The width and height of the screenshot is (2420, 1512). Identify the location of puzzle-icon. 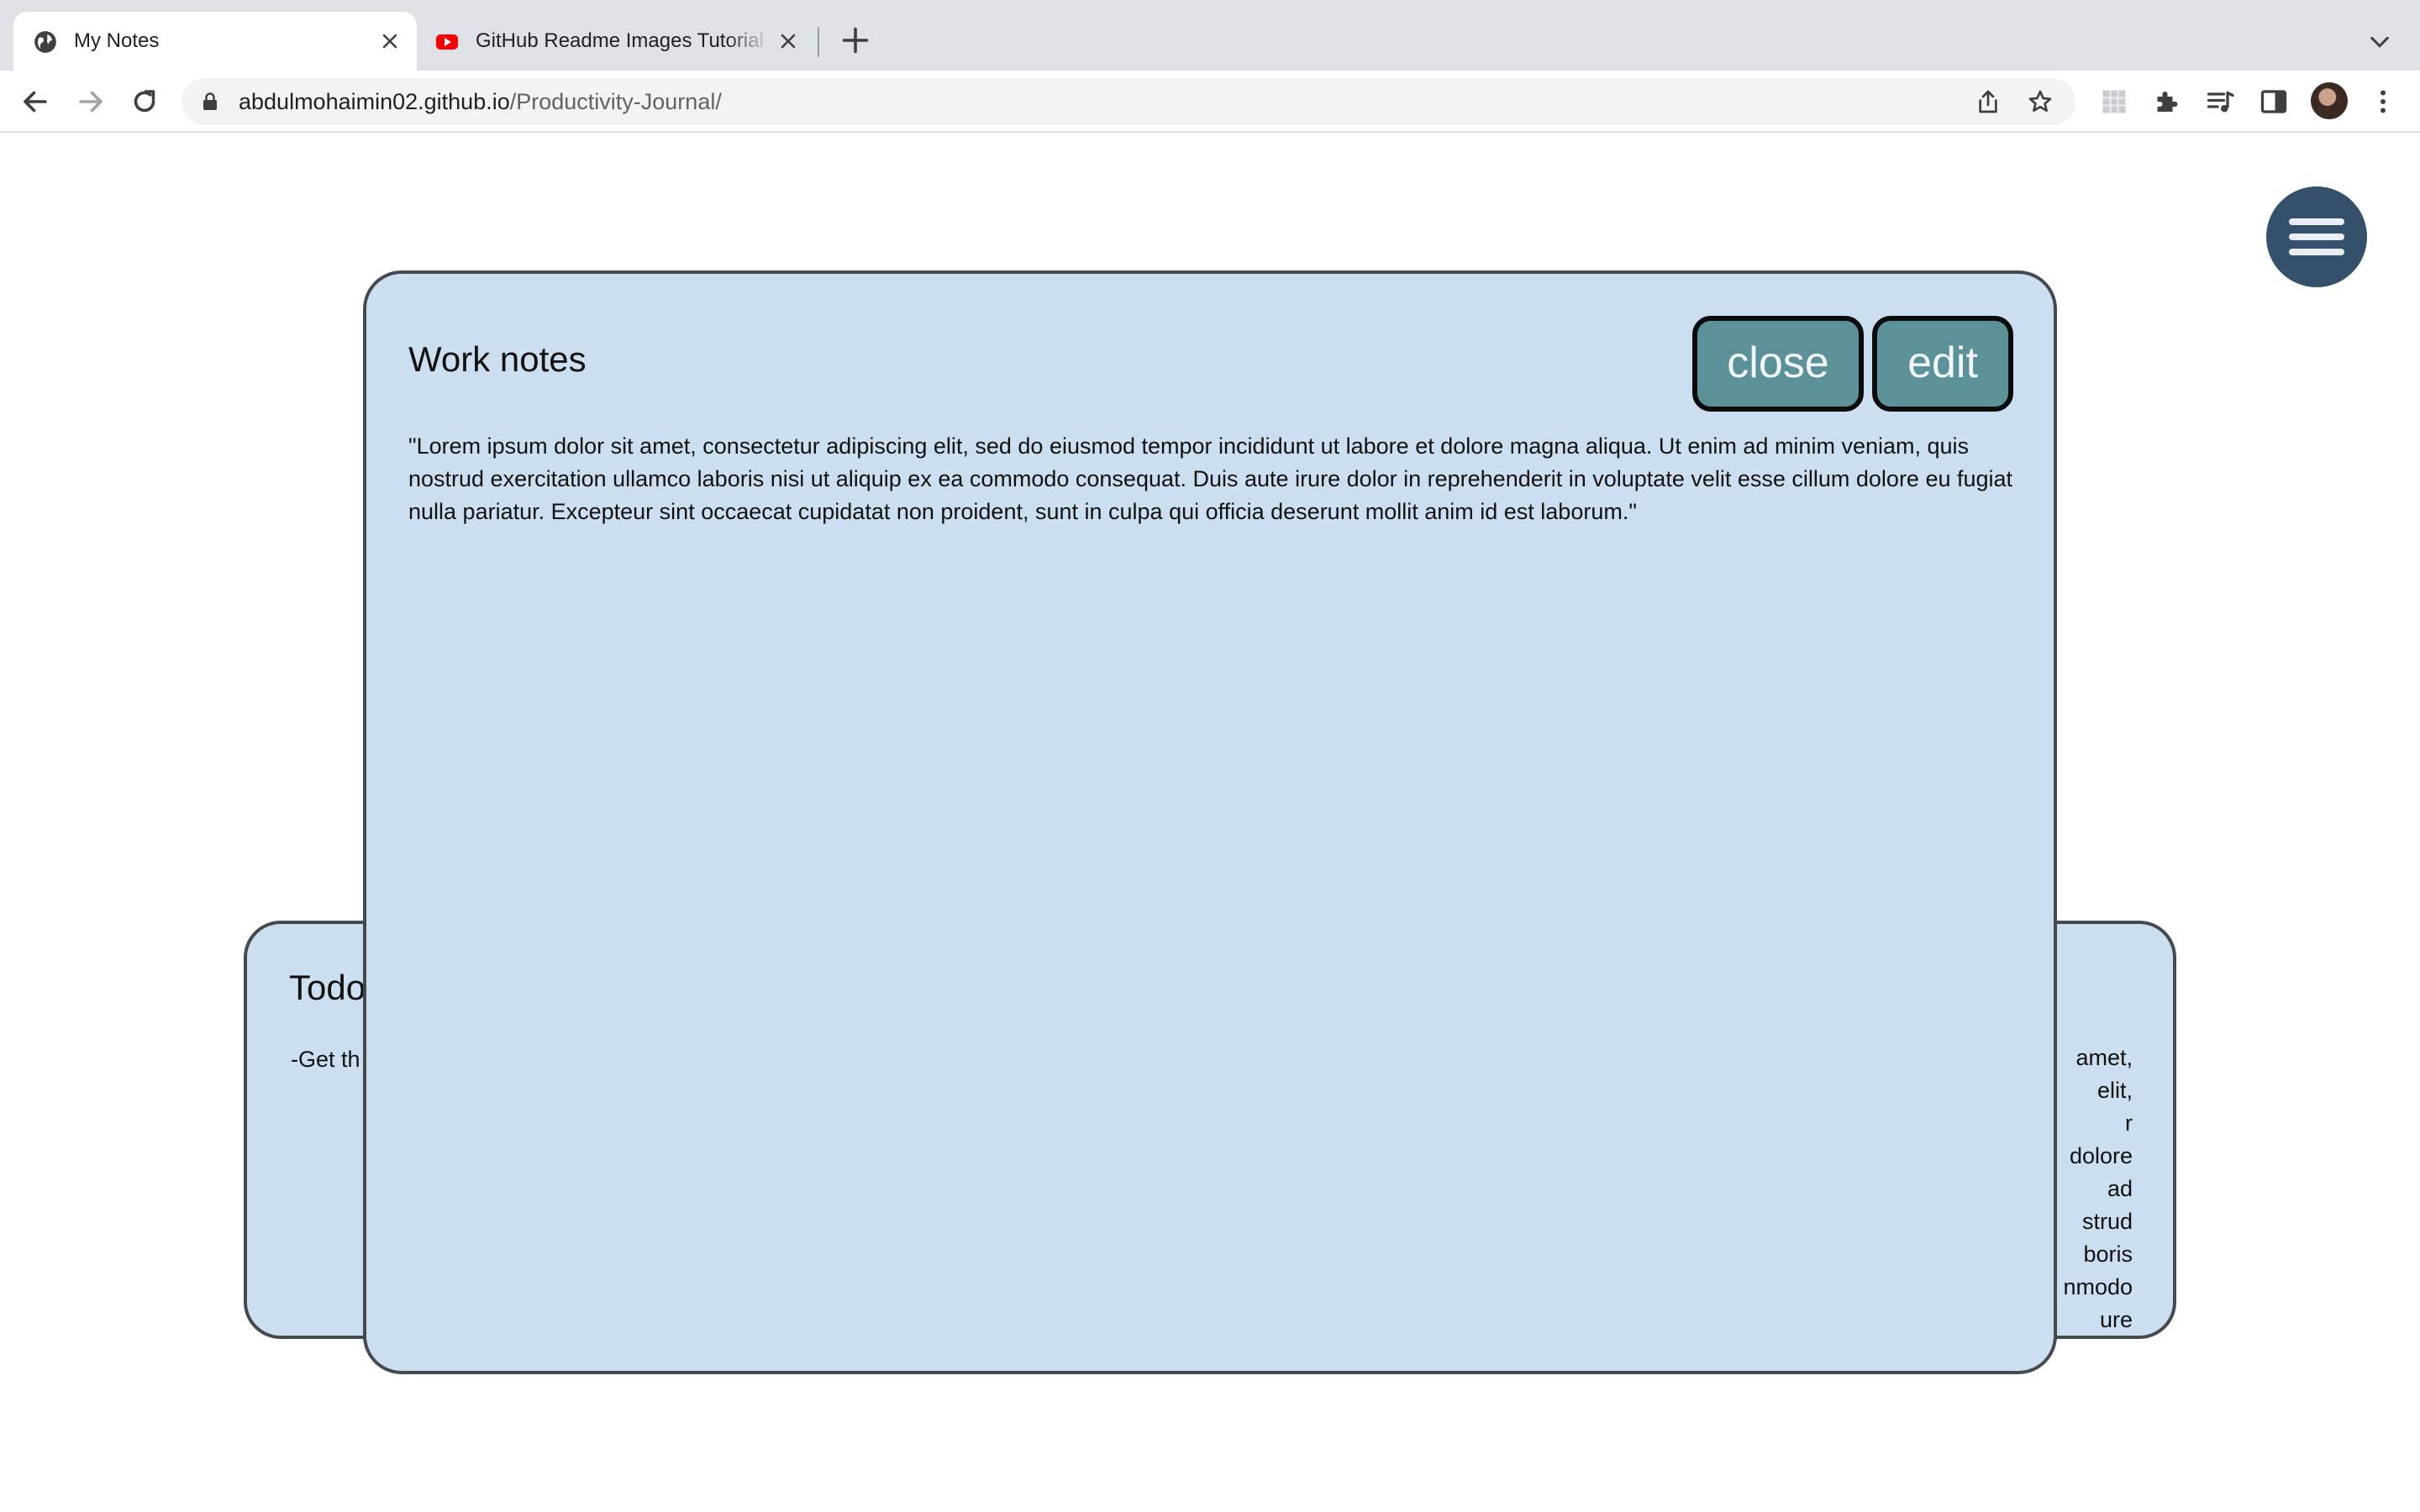
(2166, 102).